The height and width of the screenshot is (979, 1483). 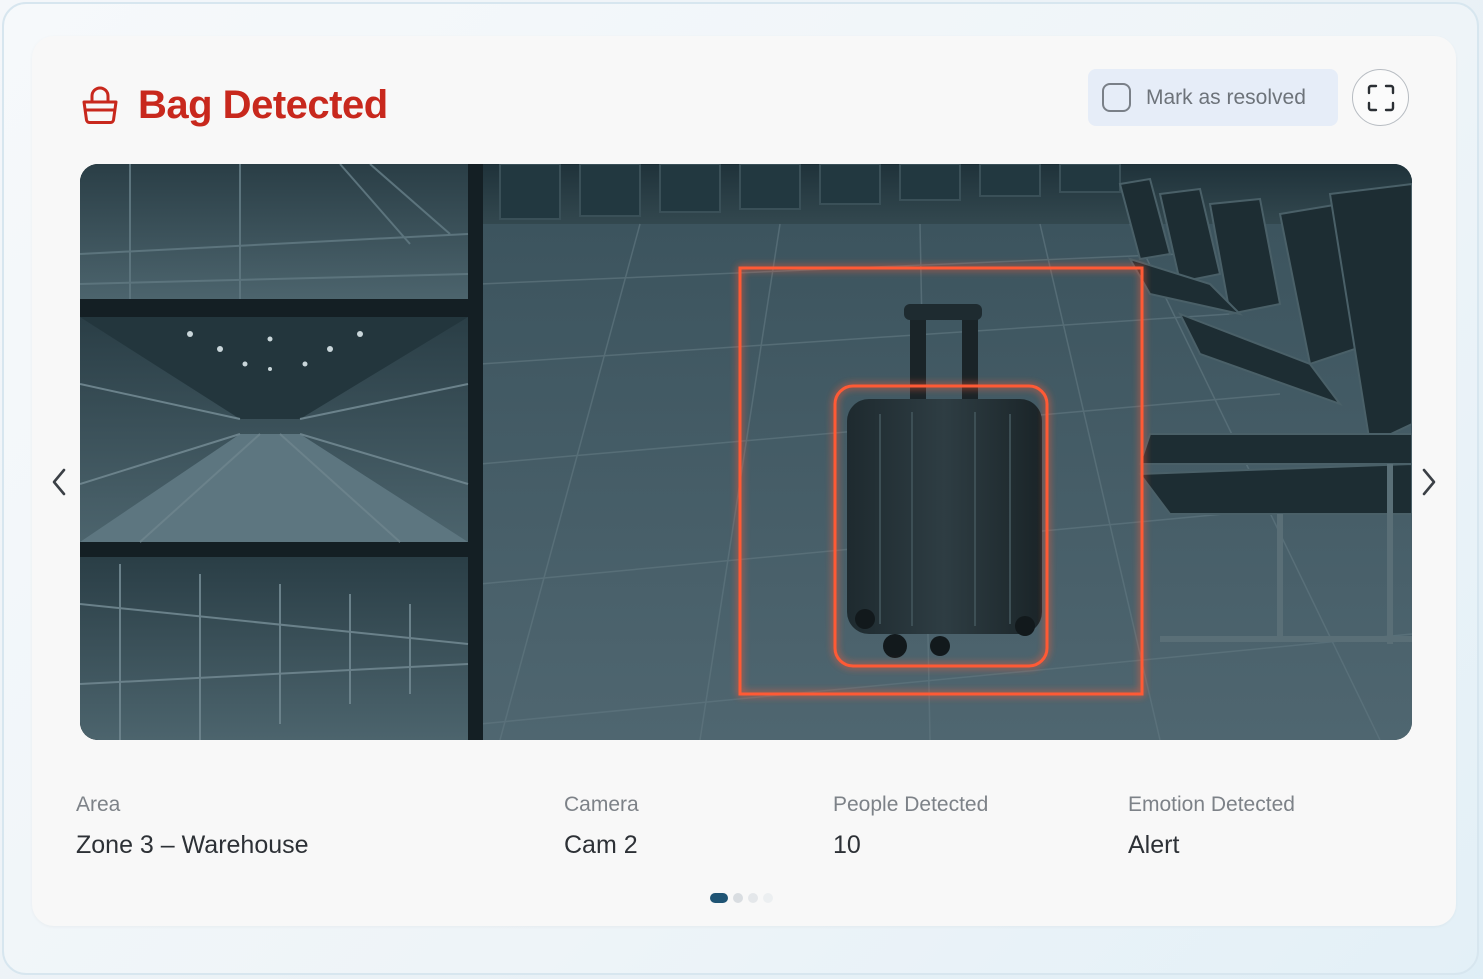 I want to click on next-image-button, so click(x=1429, y=482).